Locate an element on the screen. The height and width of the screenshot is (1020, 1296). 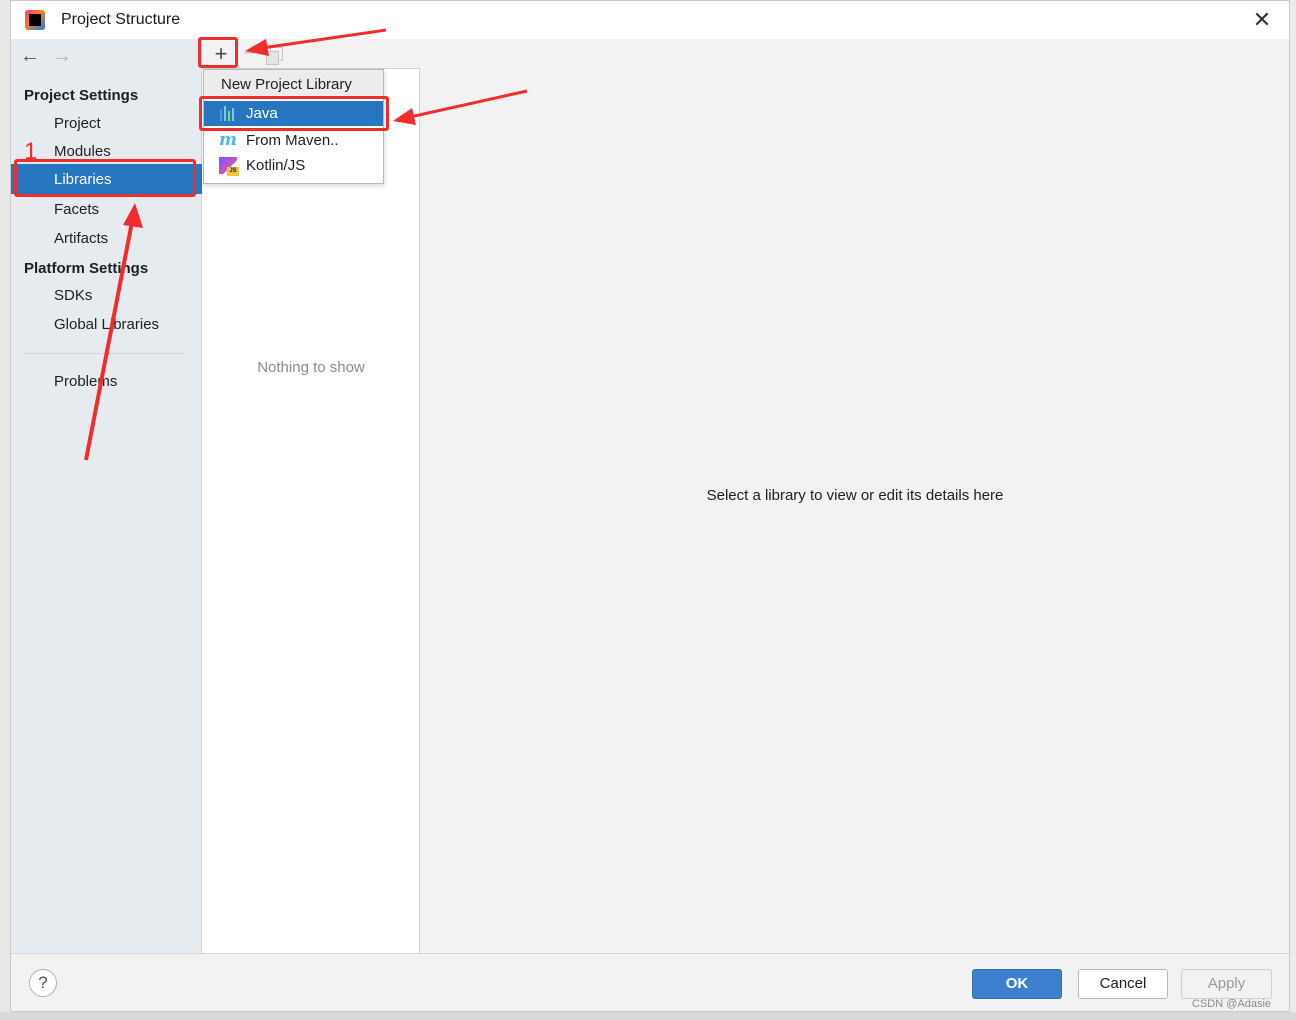
popup-header: New Project Library is located at coordinates (293, 84).